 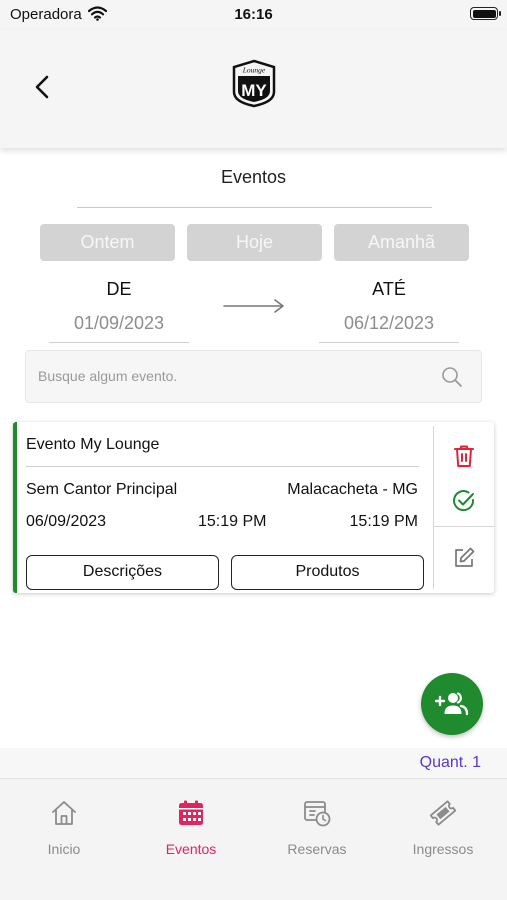 I want to click on reservation-clock-icon, so click(x=317, y=814).